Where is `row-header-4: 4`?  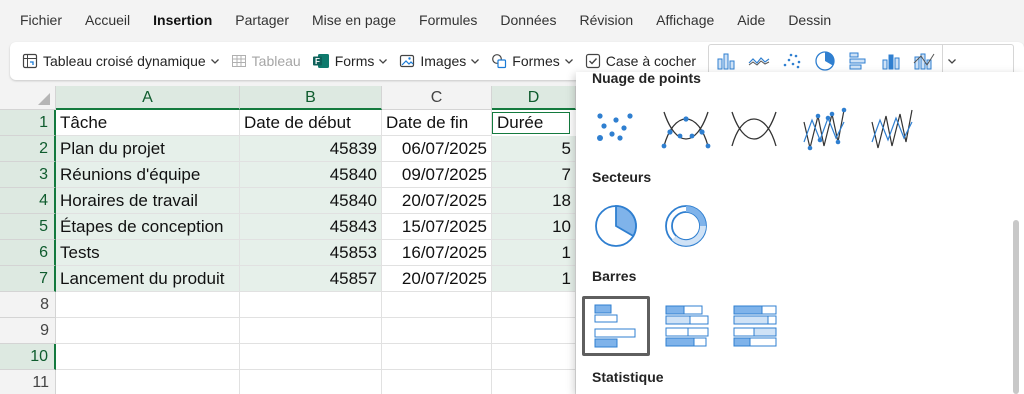
row-header-4: 4 is located at coordinates (28, 201).